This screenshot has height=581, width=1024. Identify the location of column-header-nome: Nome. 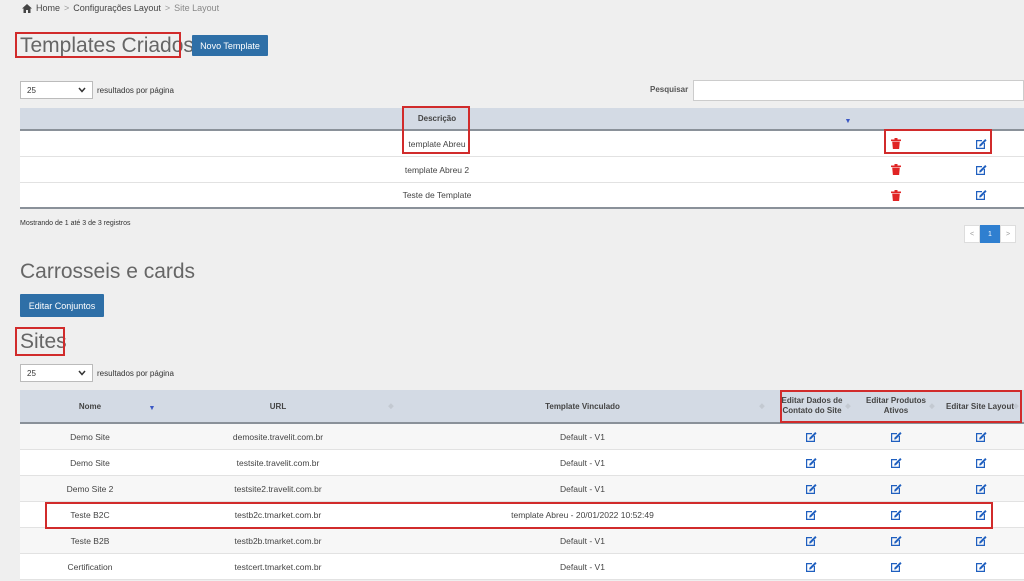
(90, 406).